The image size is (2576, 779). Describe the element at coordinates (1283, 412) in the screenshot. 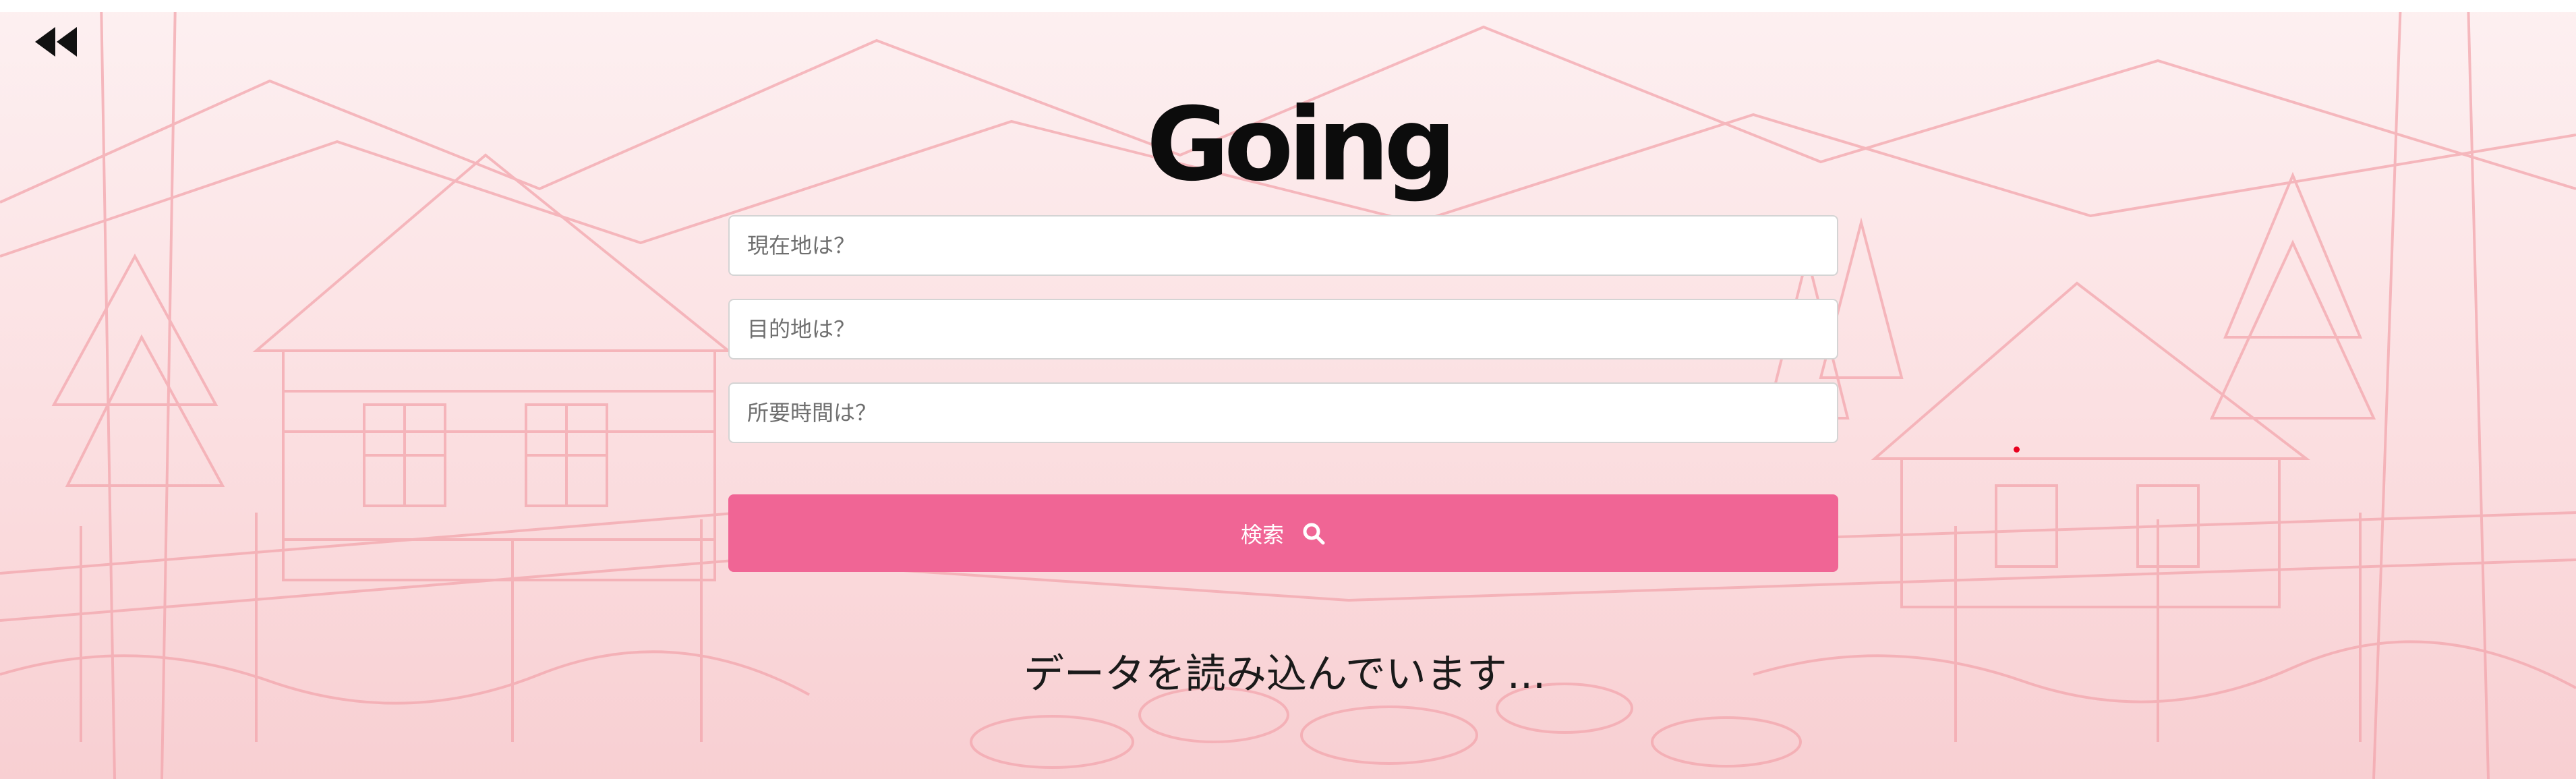

I see `duration-input` at that location.